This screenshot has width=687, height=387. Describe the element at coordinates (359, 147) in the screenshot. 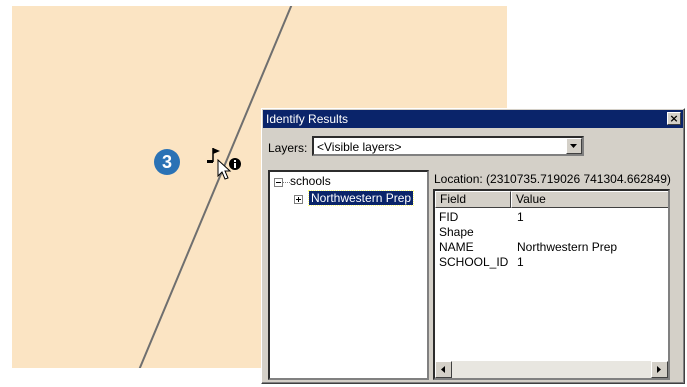

I see `layers-selected-value: <Visible layers>` at that location.